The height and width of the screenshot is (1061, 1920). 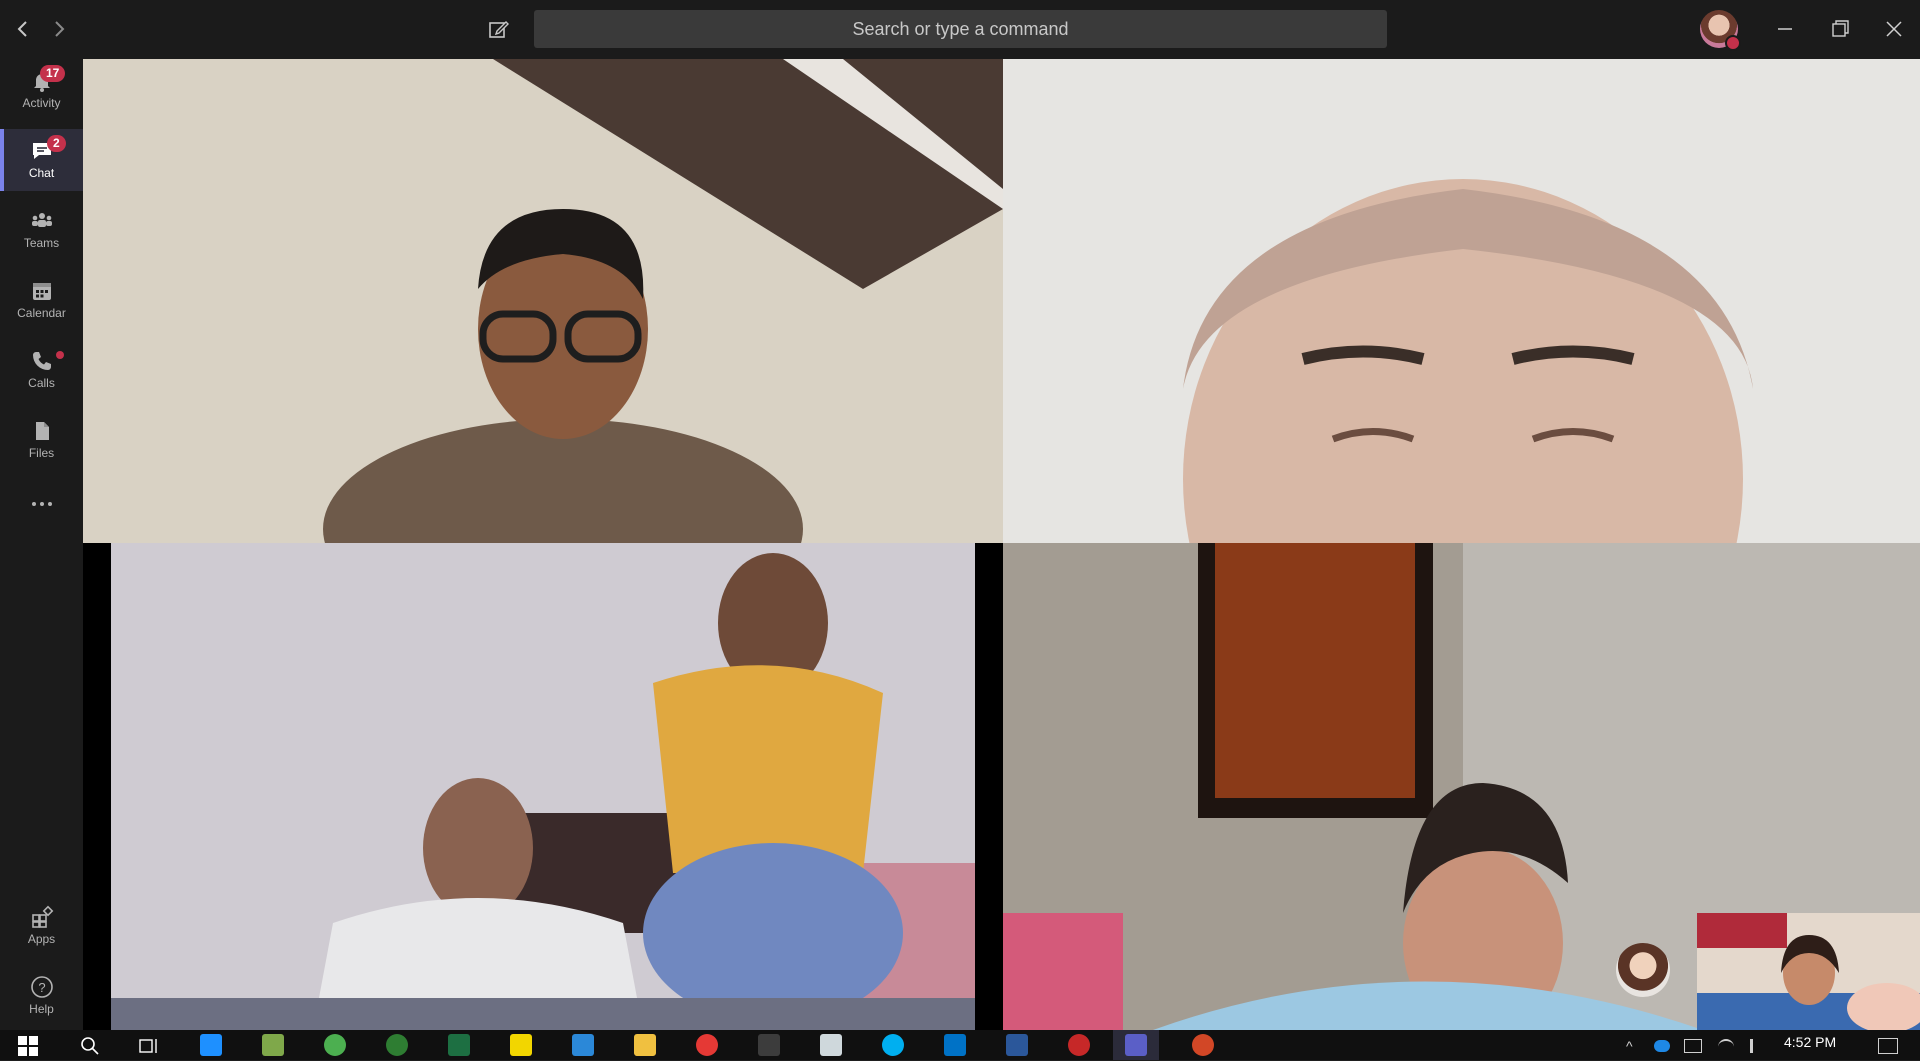 What do you see at coordinates (955, 1045) in the screenshot?
I see `outlook-app-icon` at bounding box center [955, 1045].